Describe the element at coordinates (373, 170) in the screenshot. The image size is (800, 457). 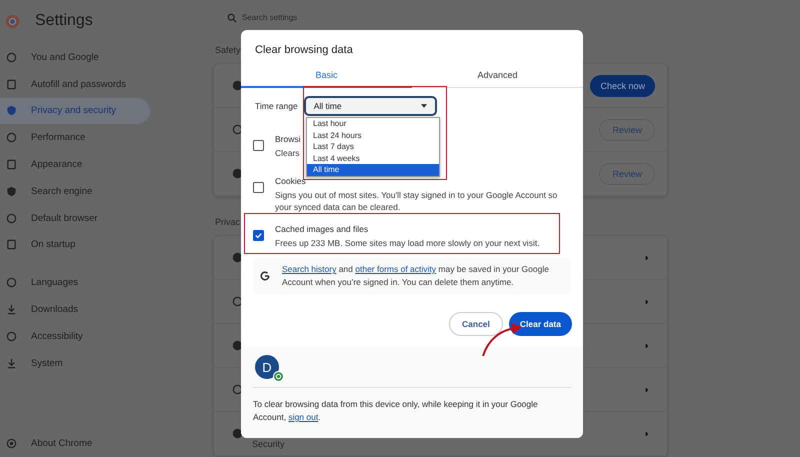
I see `dropdown-option: All time` at that location.